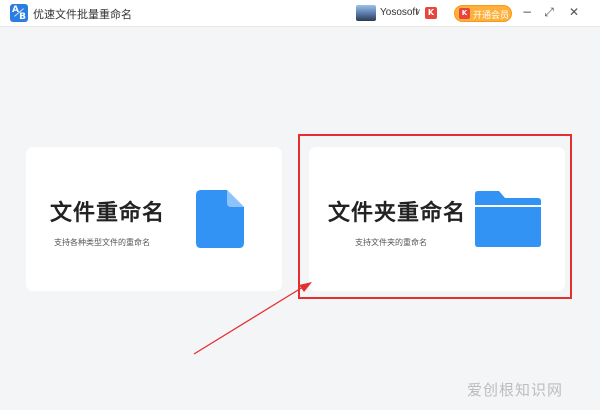  I want to click on pointer-arrow, so click(252, 318).